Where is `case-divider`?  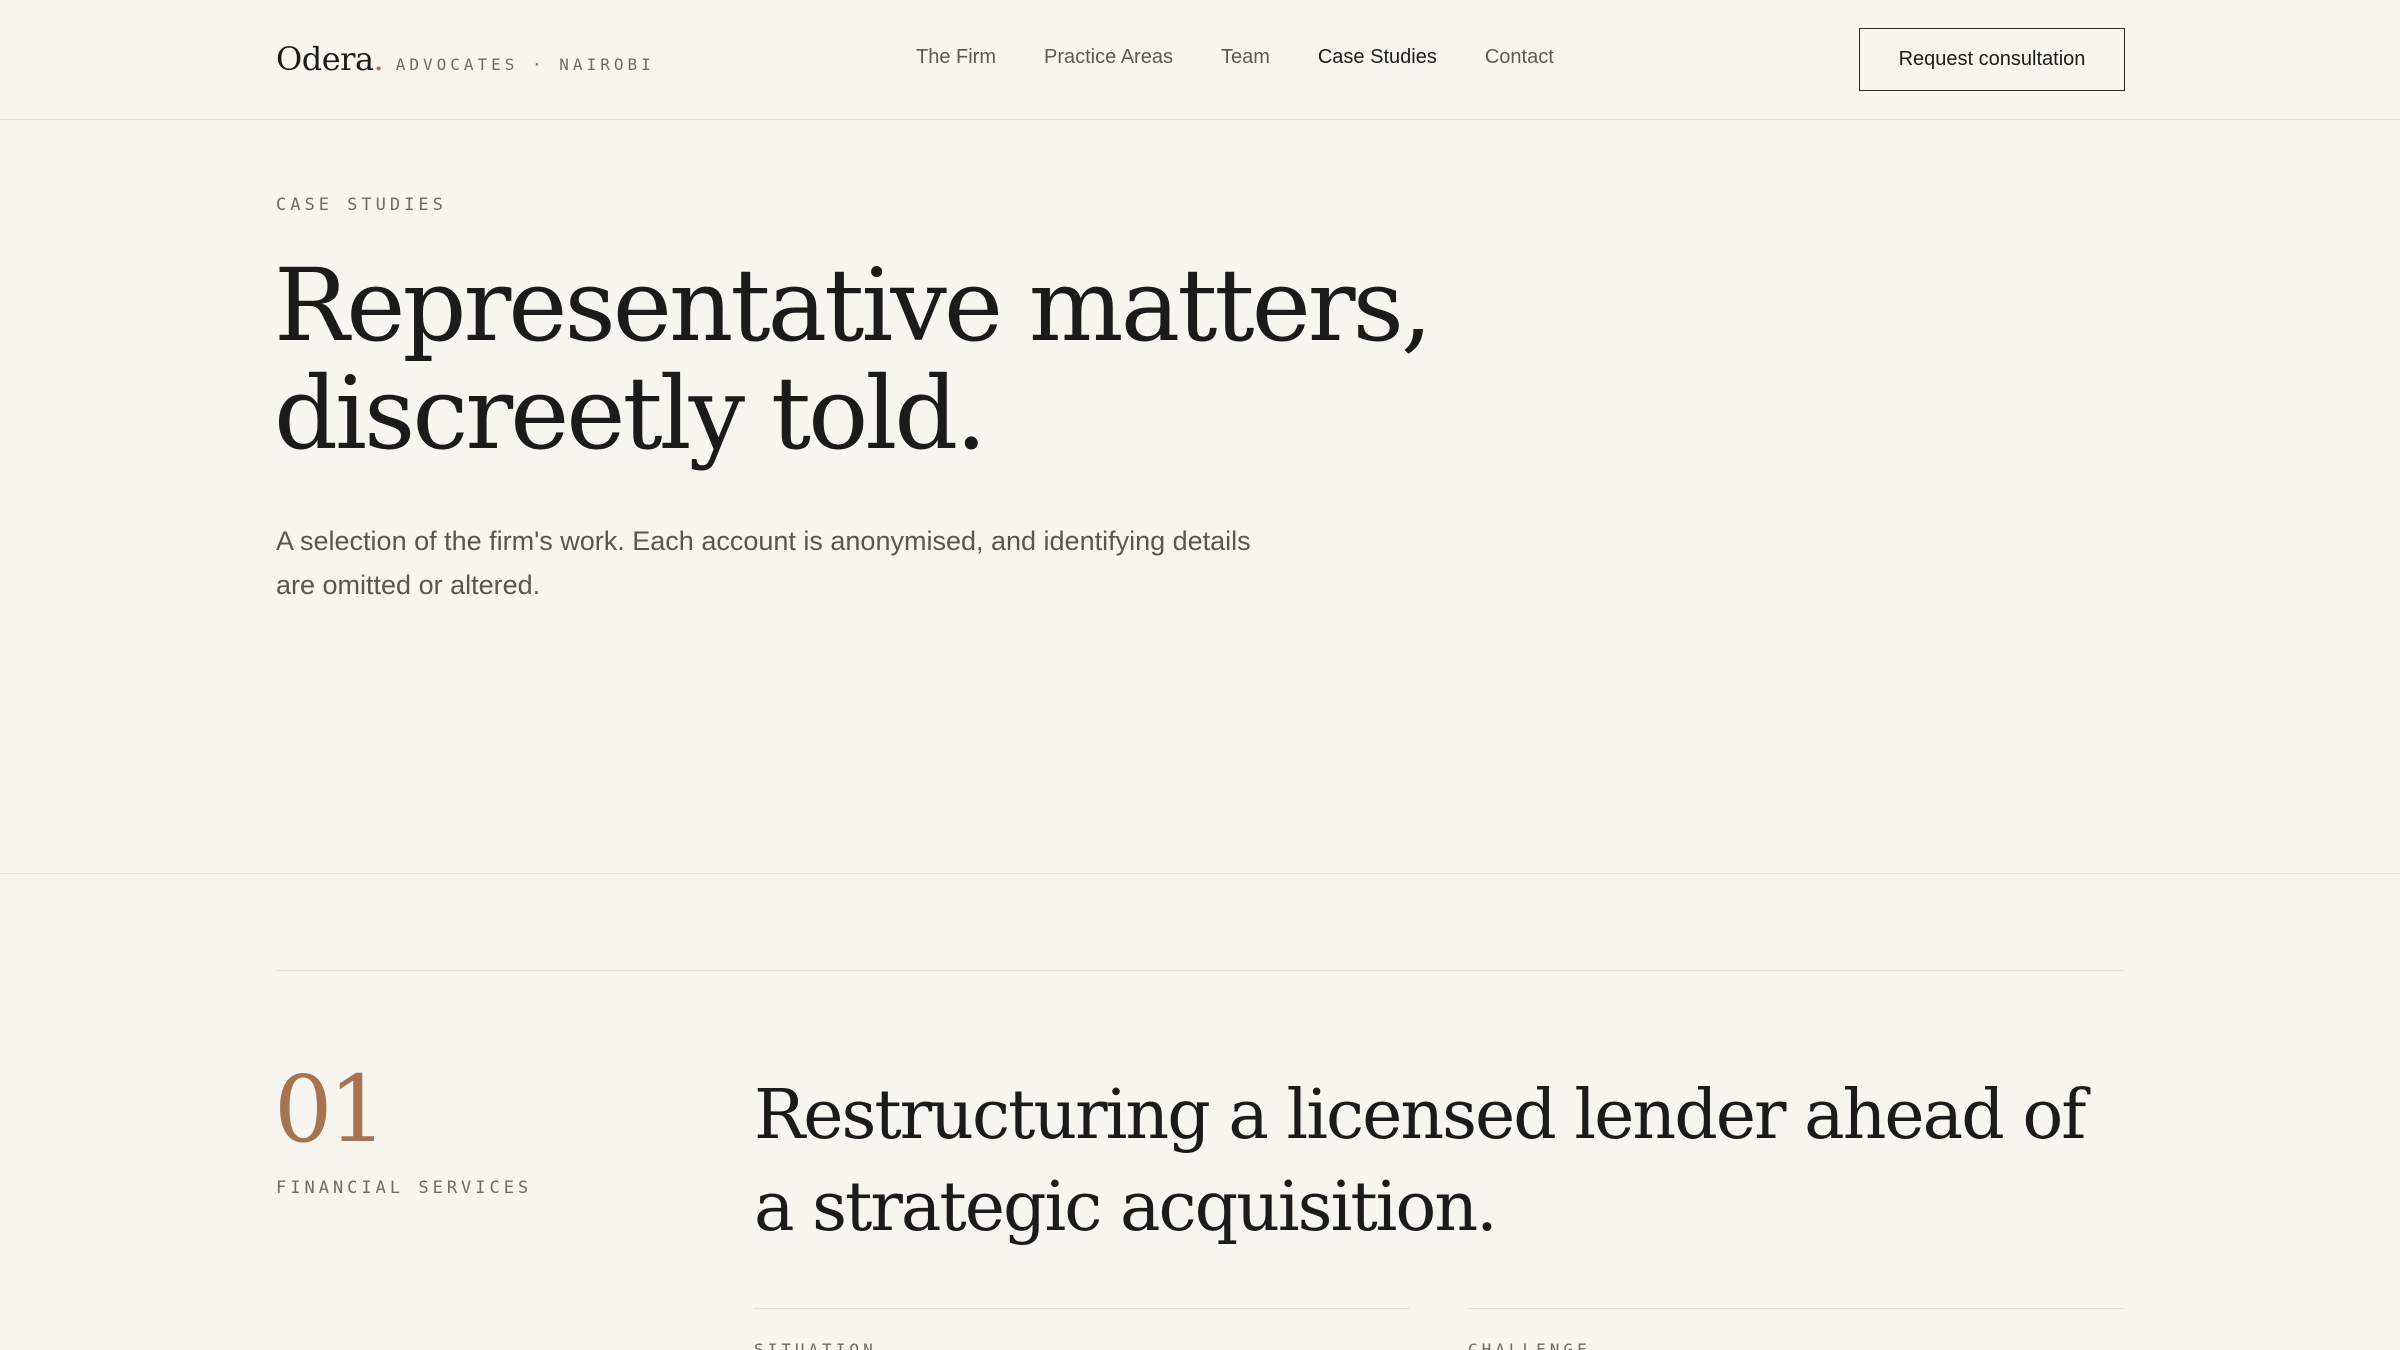 case-divider is located at coordinates (1200, 970).